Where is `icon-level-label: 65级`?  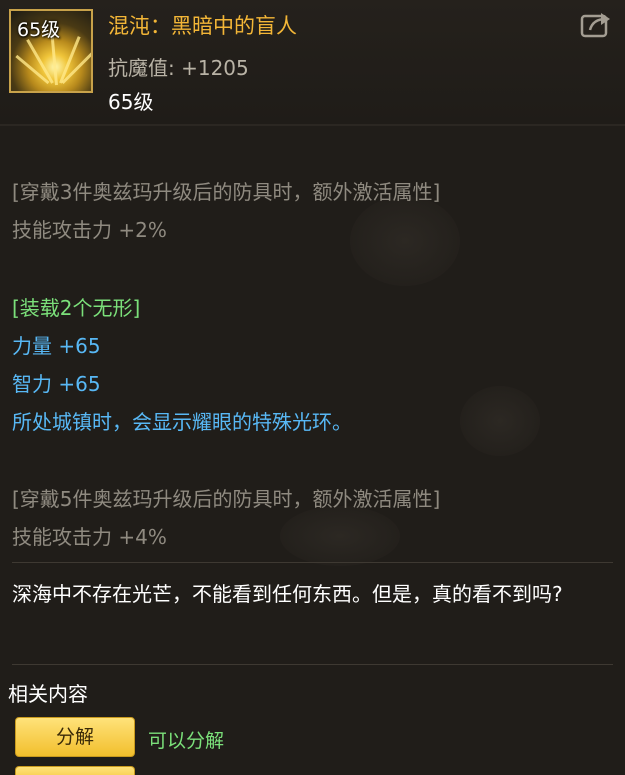
icon-level-label: 65级 is located at coordinates (39, 30).